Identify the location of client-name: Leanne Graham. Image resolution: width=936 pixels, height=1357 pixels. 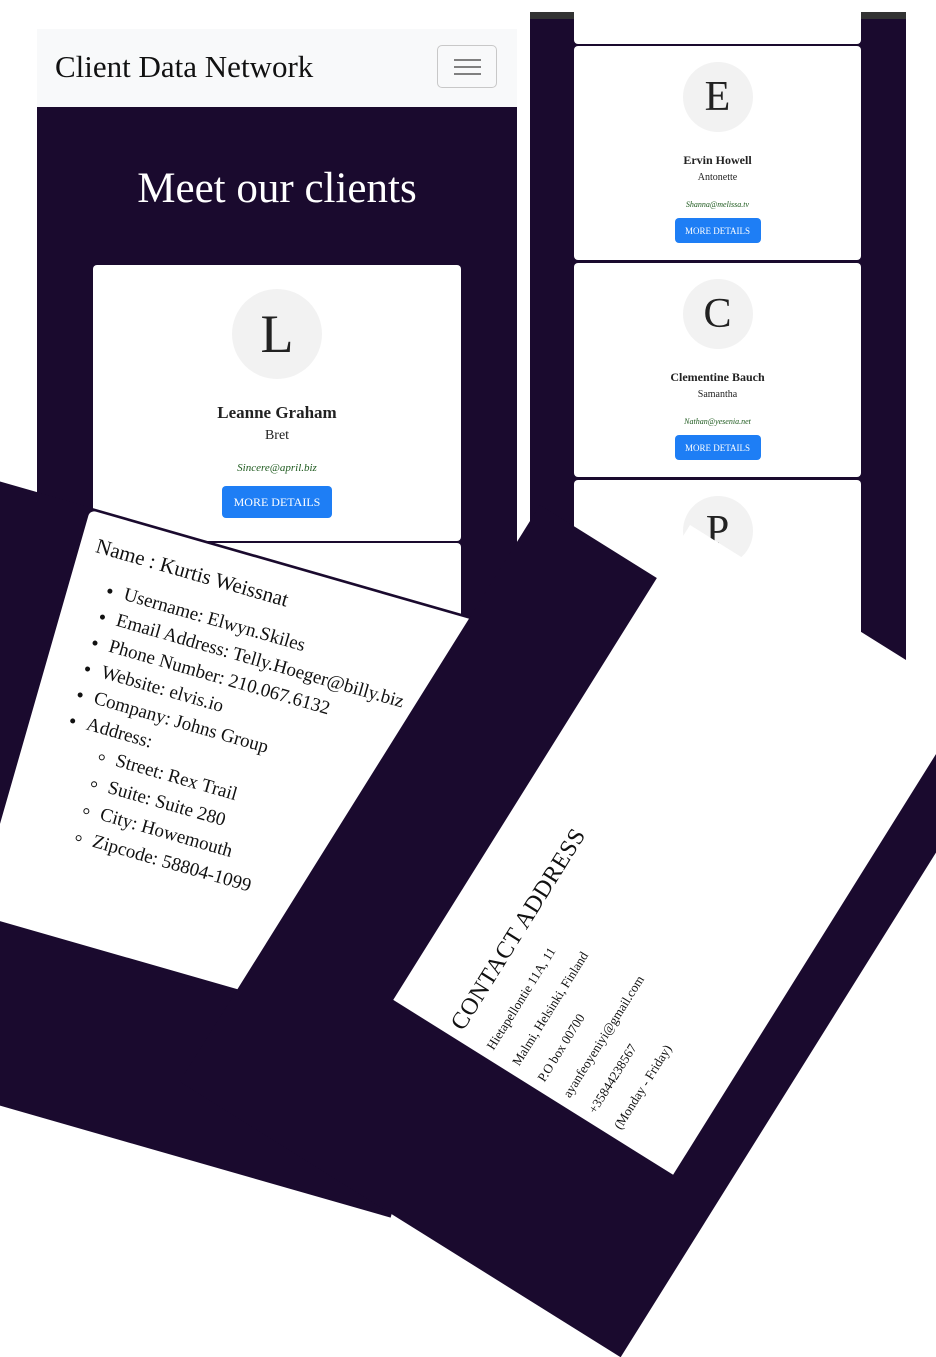
(277, 412).